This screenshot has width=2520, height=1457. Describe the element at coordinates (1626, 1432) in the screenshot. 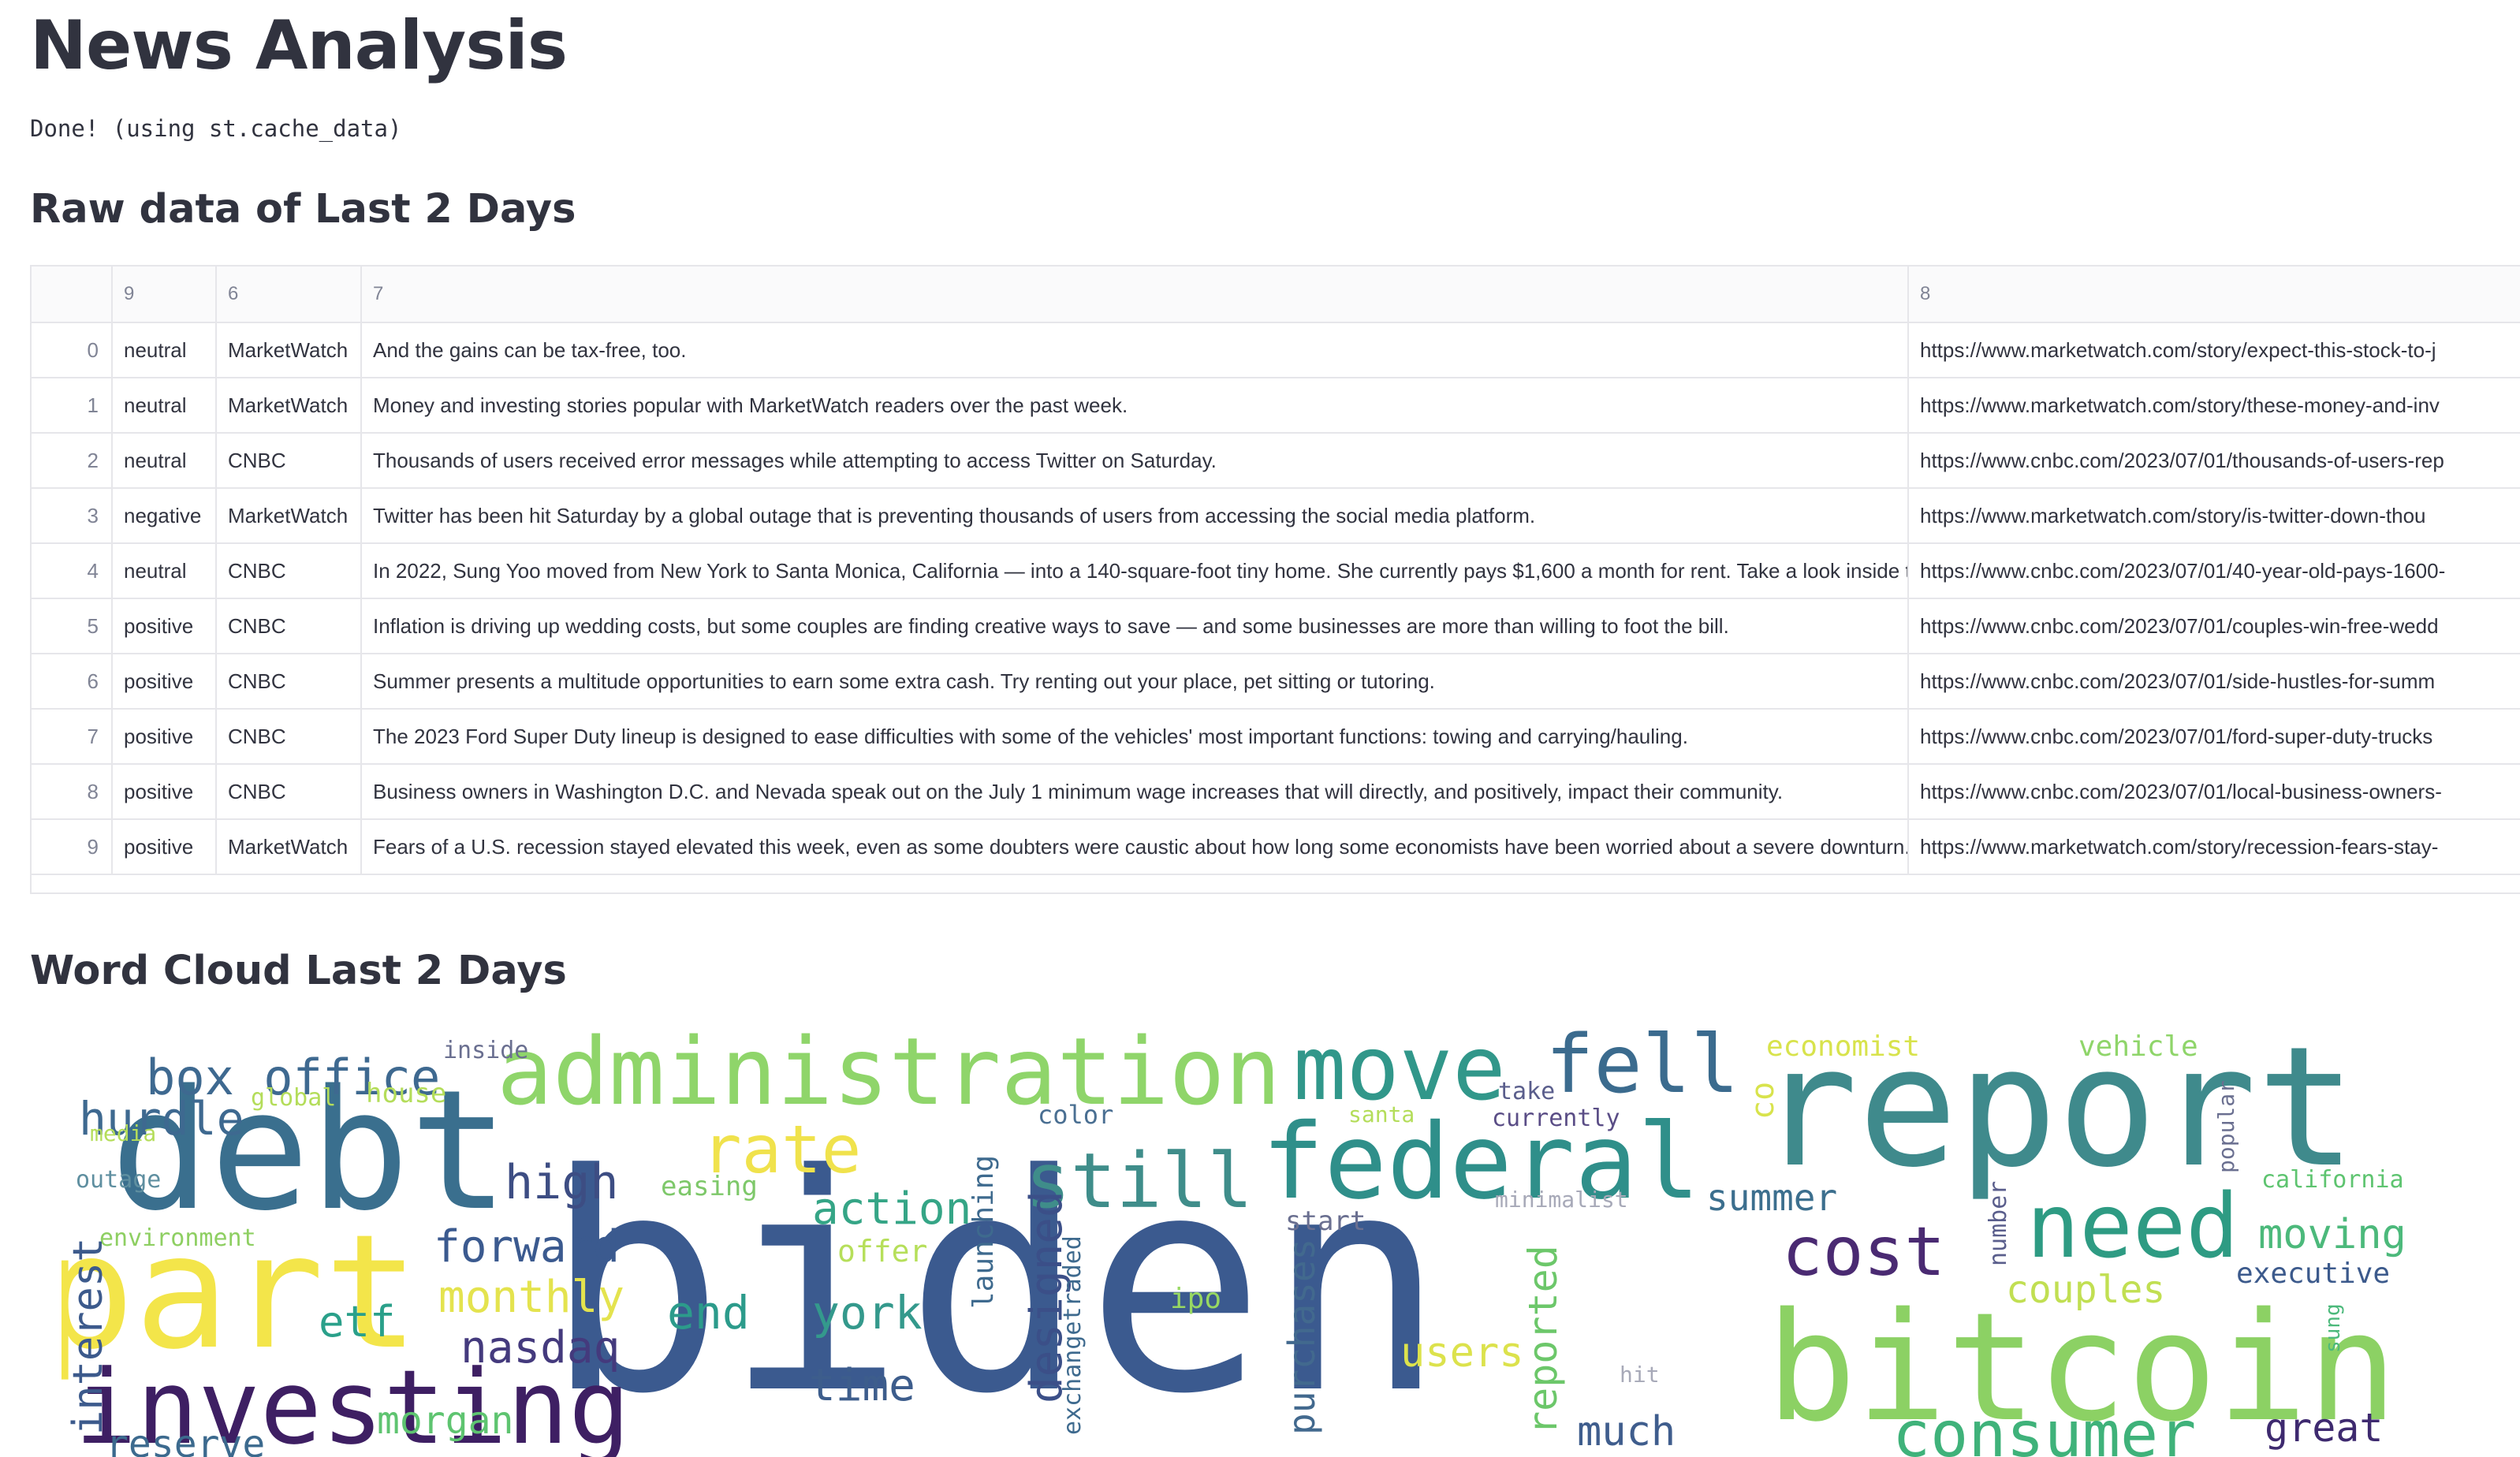

I see `word-cloud-word: much` at that location.